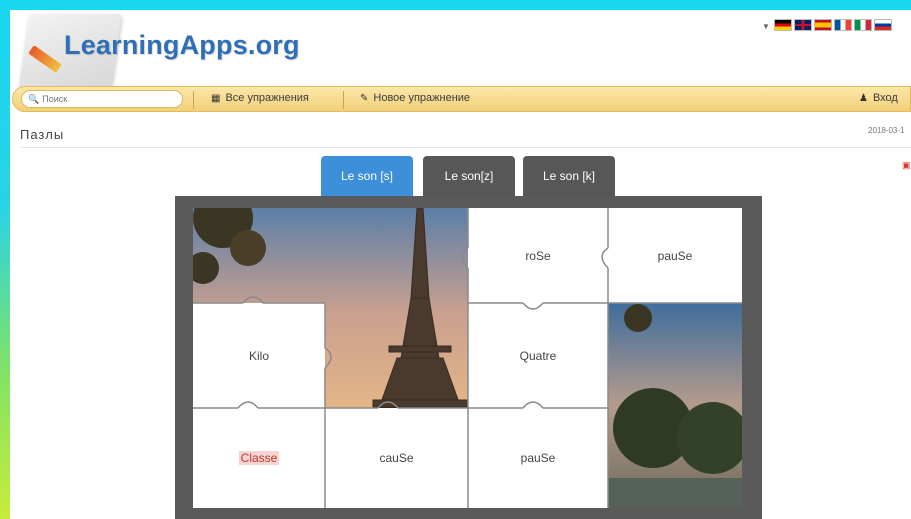 The image size is (911, 519). Describe the element at coordinates (863, 98) in the screenshot. I see `user-icon: ♟` at that location.